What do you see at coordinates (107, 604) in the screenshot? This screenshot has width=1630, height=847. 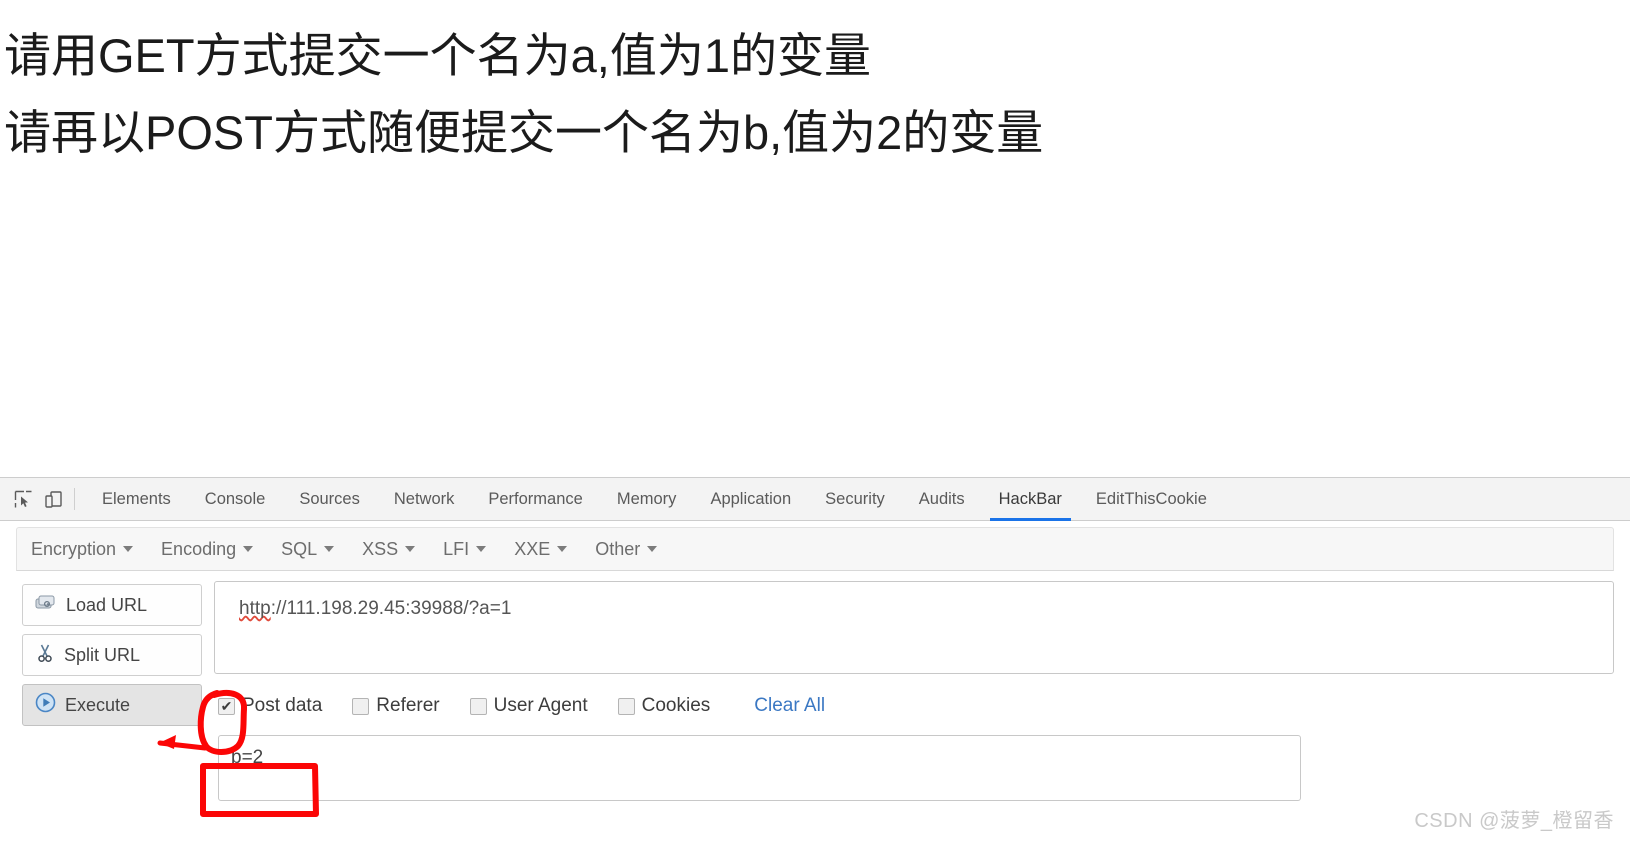 I see `load-url-label: Load URL` at bounding box center [107, 604].